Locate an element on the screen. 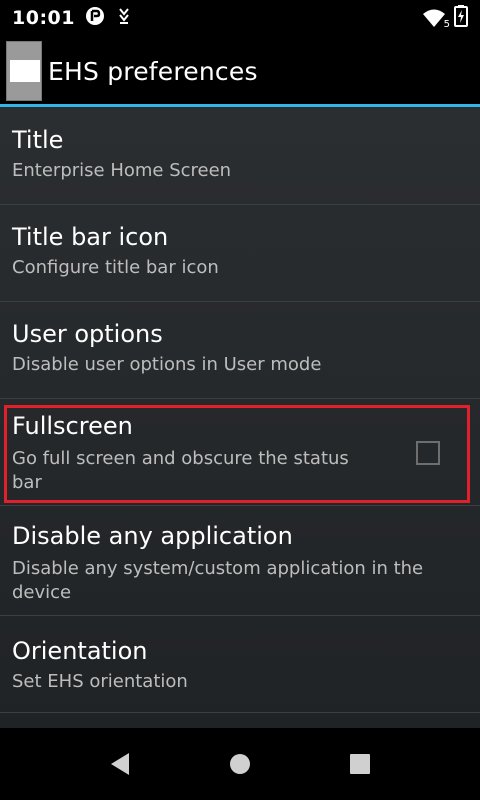 Image resolution: width=480 pixels, height=800 pixels. home-button is located at coordinates (240, 764).